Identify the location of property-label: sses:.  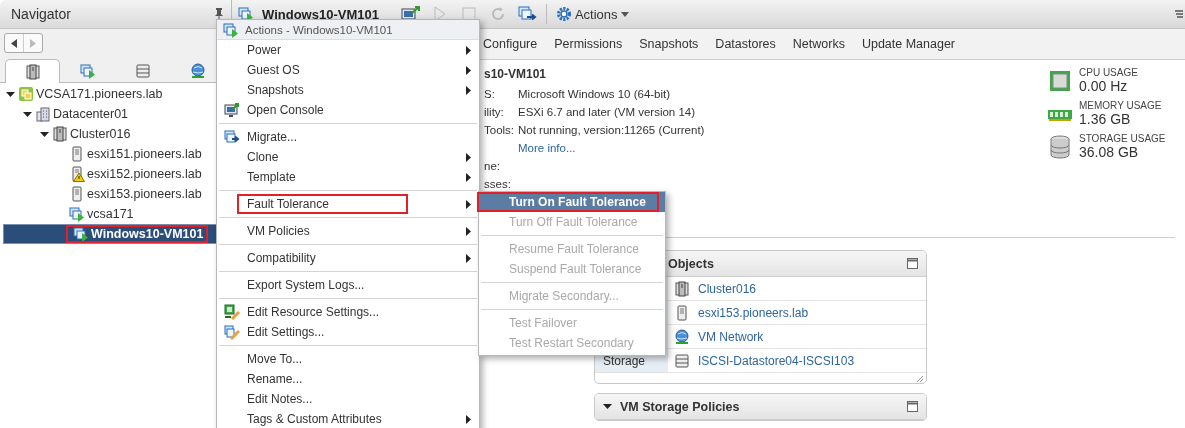
(498, 184).